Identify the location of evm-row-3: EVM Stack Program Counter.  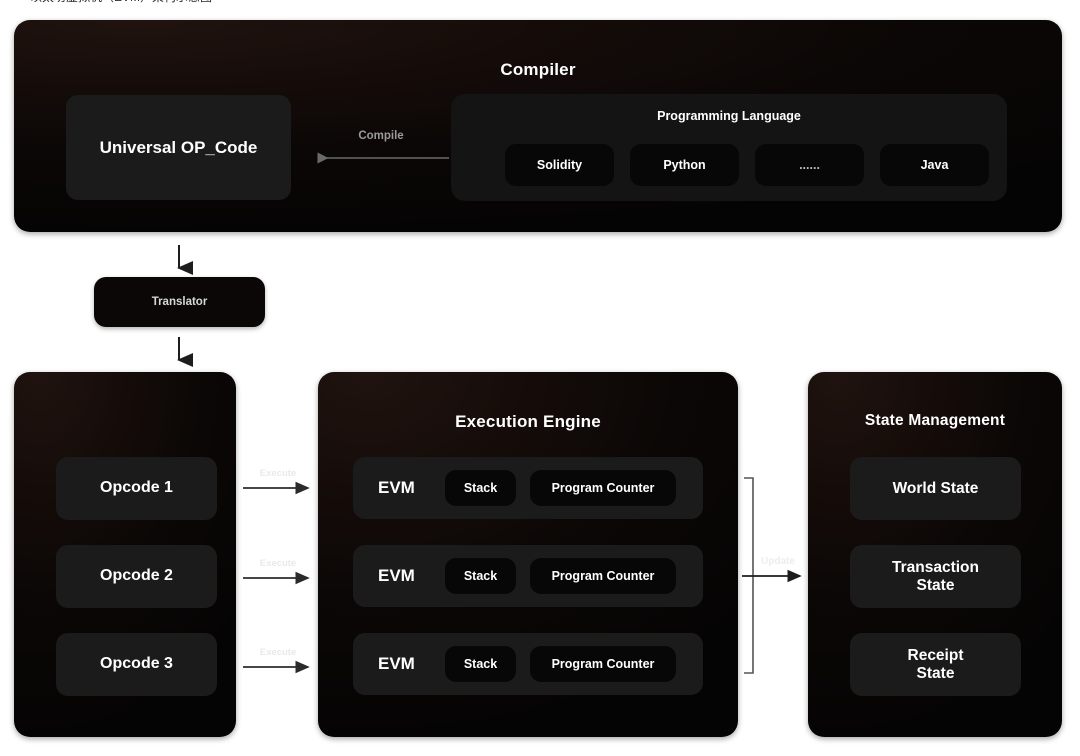
(528, 664).